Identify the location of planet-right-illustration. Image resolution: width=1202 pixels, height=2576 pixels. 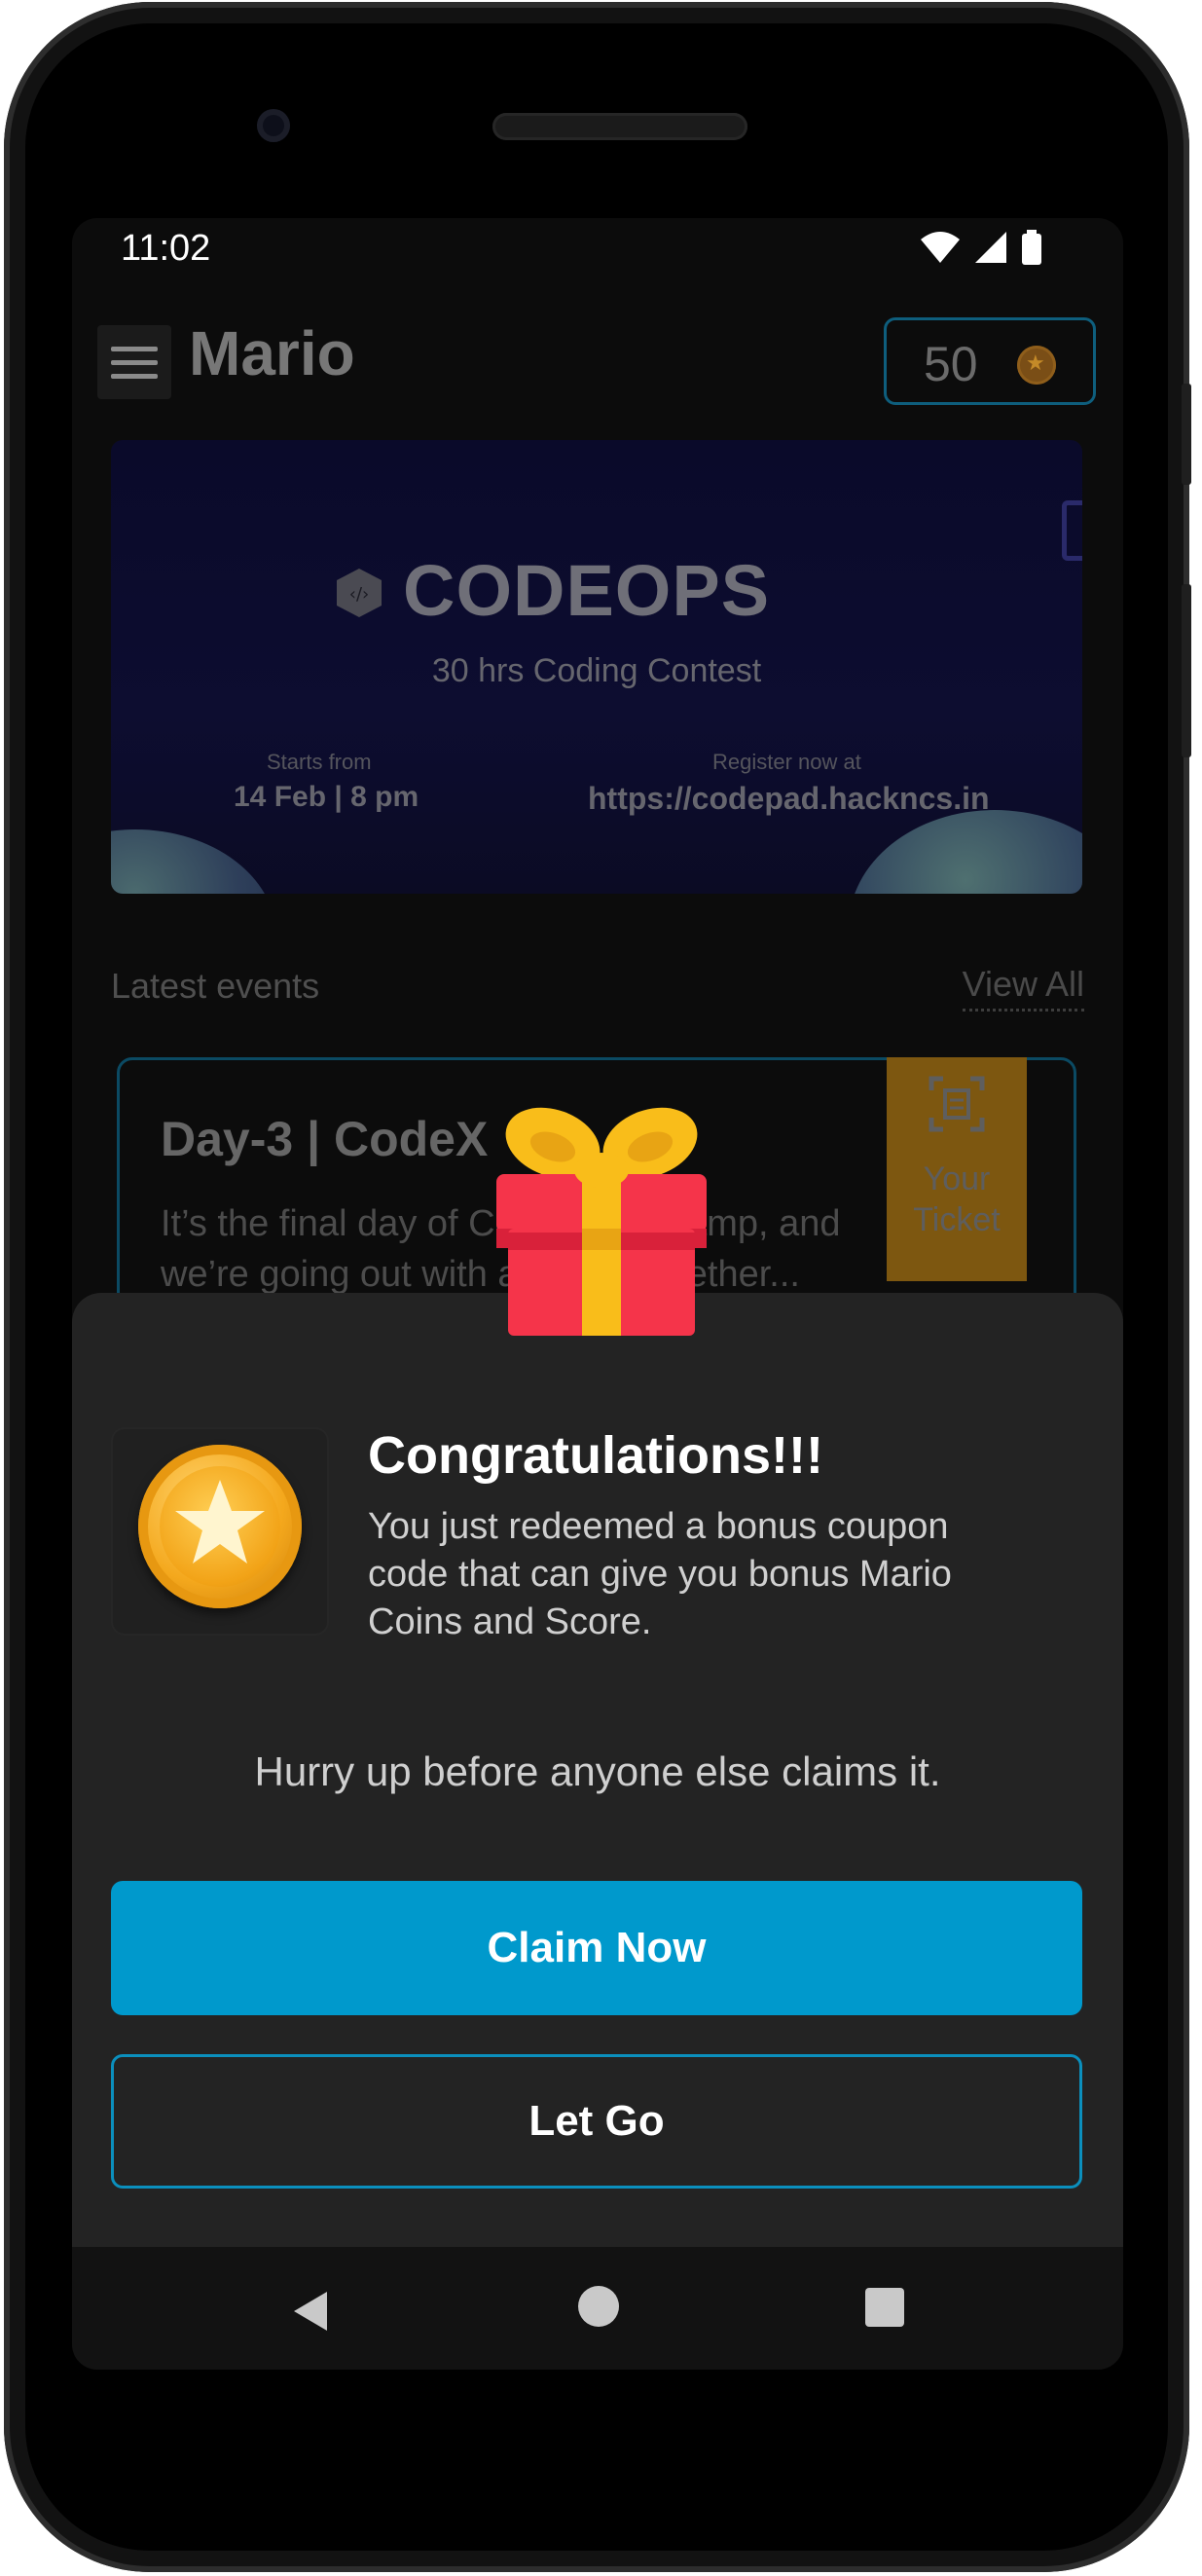
(966, 852).